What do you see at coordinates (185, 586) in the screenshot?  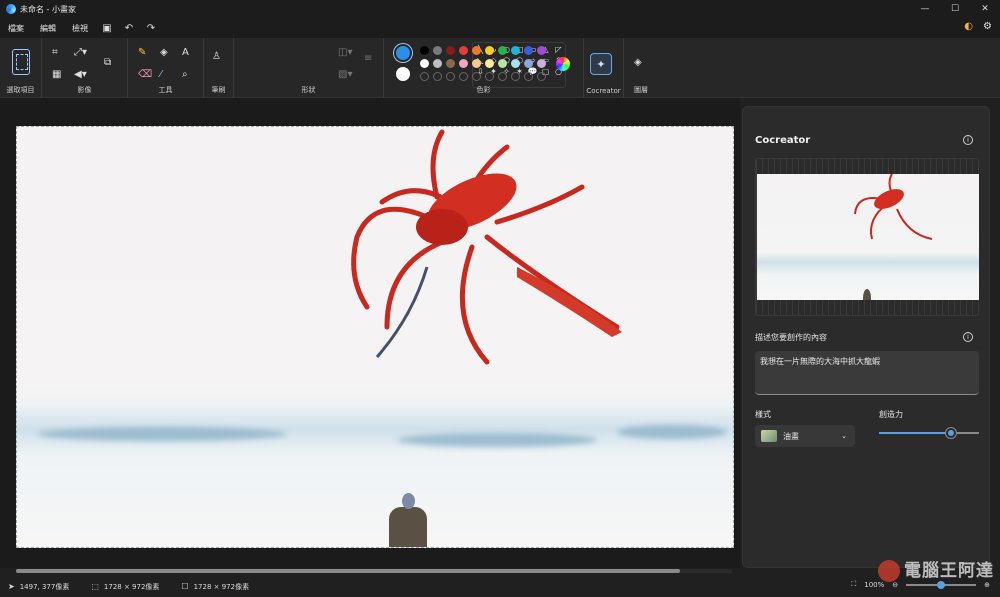 I see `canvas-size-icon: ☐` at bounding box center [185, 586].